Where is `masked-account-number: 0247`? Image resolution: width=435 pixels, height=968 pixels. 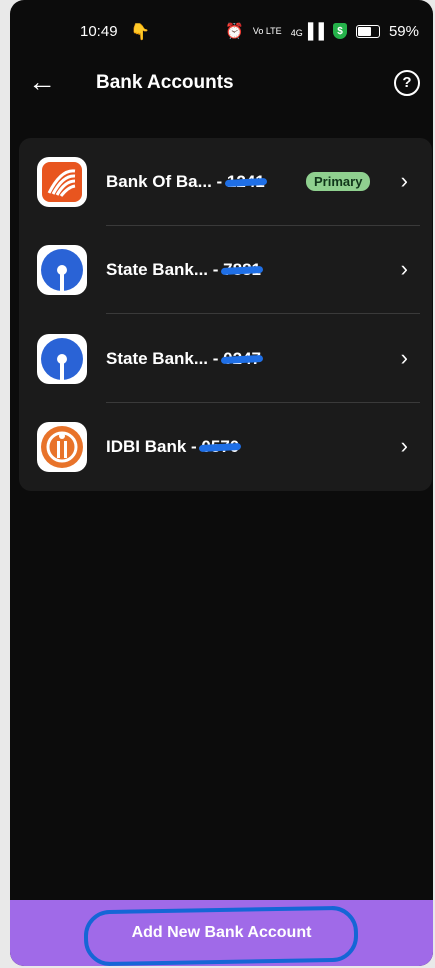
masked-account-number: 0247 is located at coordinates (242, 358).